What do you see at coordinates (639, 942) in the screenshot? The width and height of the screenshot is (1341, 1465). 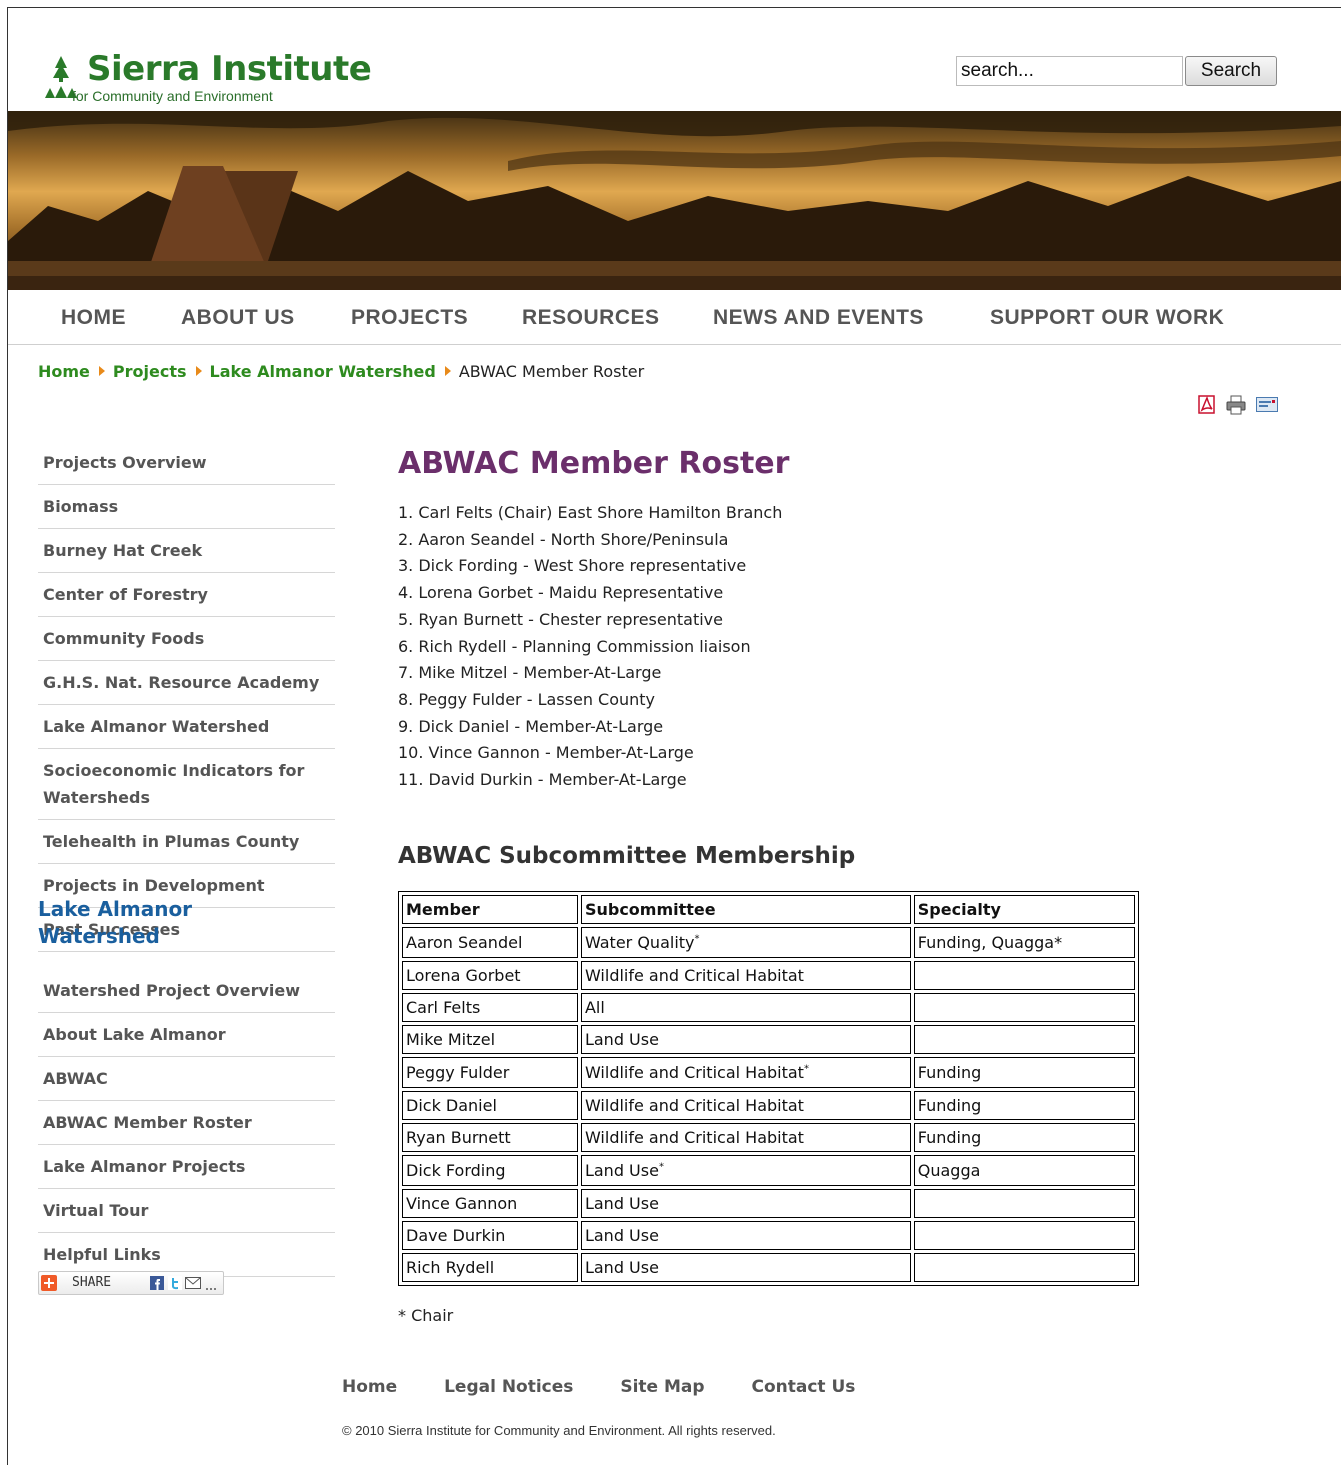 I see `subcommittee-text: Water Quality` at bounding box center [639, 942].